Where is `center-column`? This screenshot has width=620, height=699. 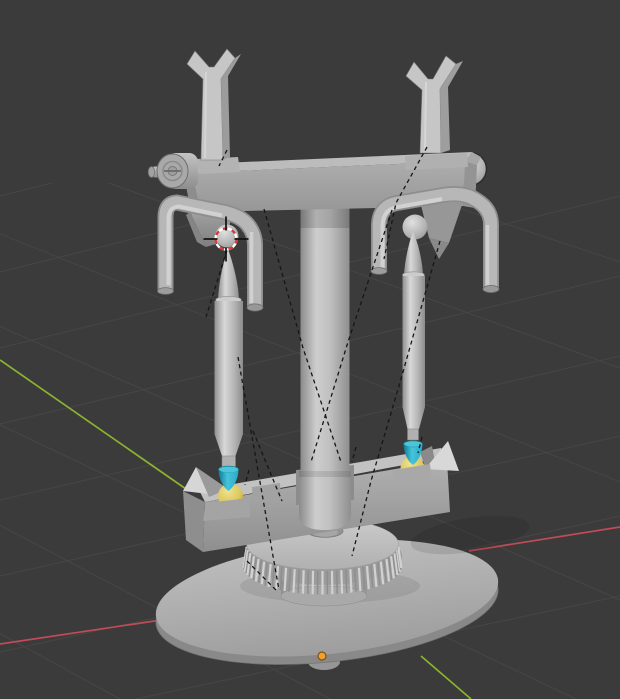
center-column is located at coordinates (325, 368).